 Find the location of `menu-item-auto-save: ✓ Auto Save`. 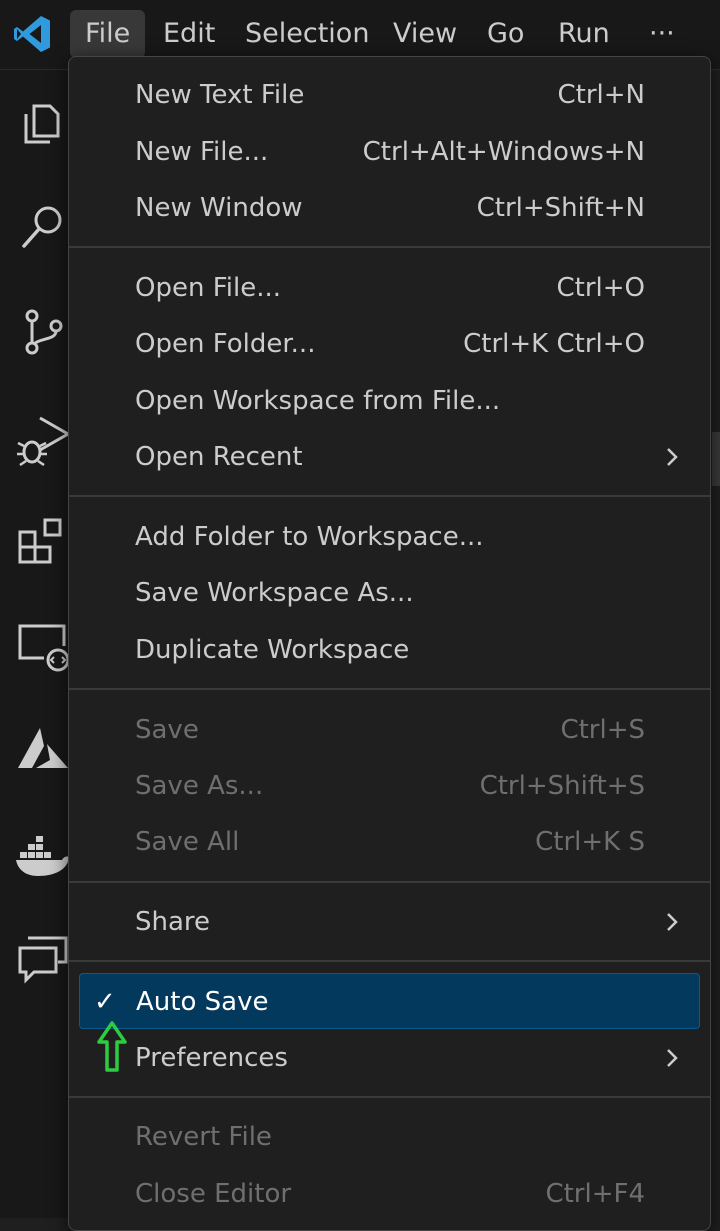

menu-item-auto-save: ✓ Auto Save is located at coordinates (389, 1001).